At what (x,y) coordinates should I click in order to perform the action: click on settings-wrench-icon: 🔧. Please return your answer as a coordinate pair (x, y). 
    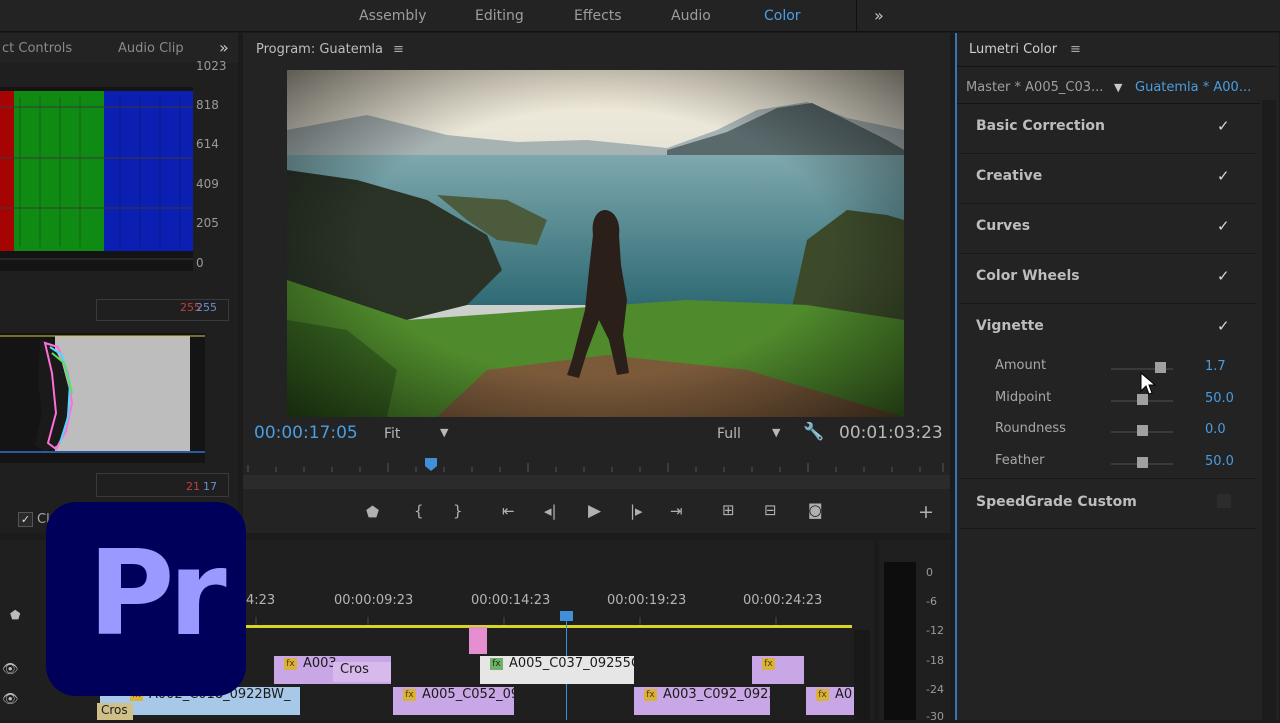
    Looking at the image, I should click on (813, 432).